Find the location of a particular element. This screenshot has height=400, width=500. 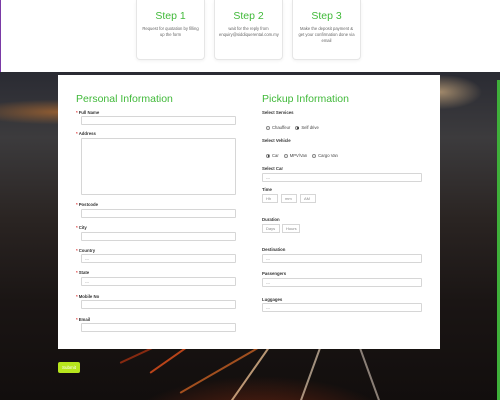

select-services-label: Select Services is located at coordinates (278, 112).